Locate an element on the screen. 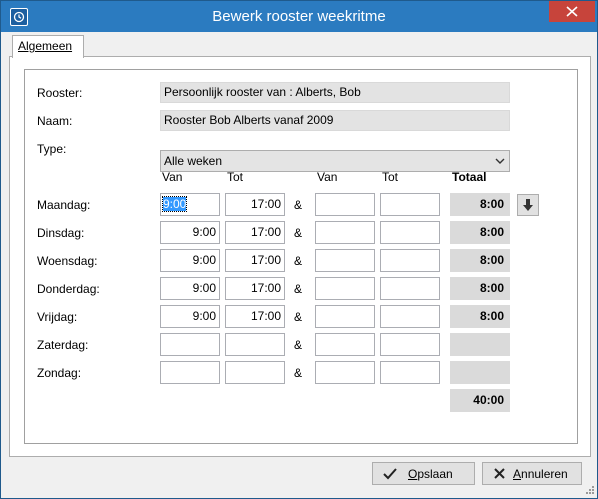  copy-down-button is located at coordinates (528, 205).